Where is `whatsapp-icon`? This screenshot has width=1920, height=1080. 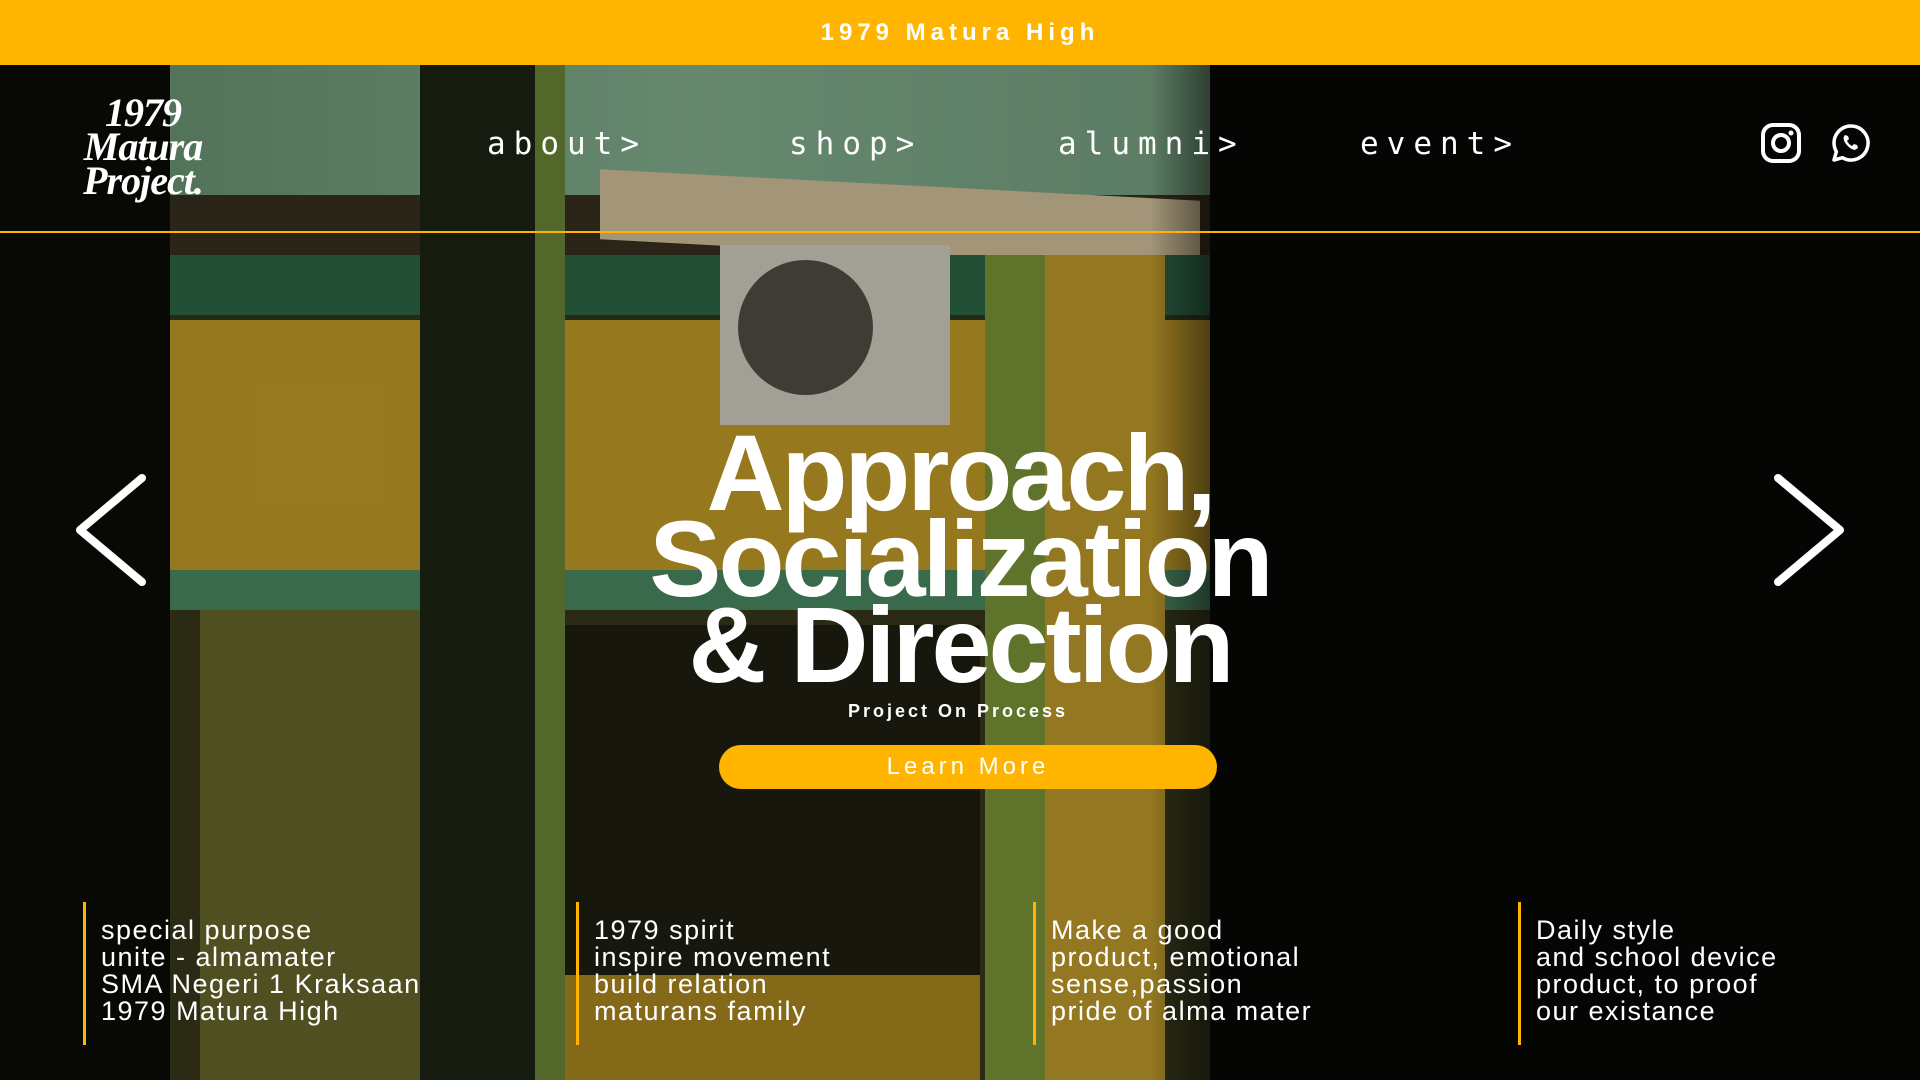
whatsapp-icon is located at coordinates (1851, 143).